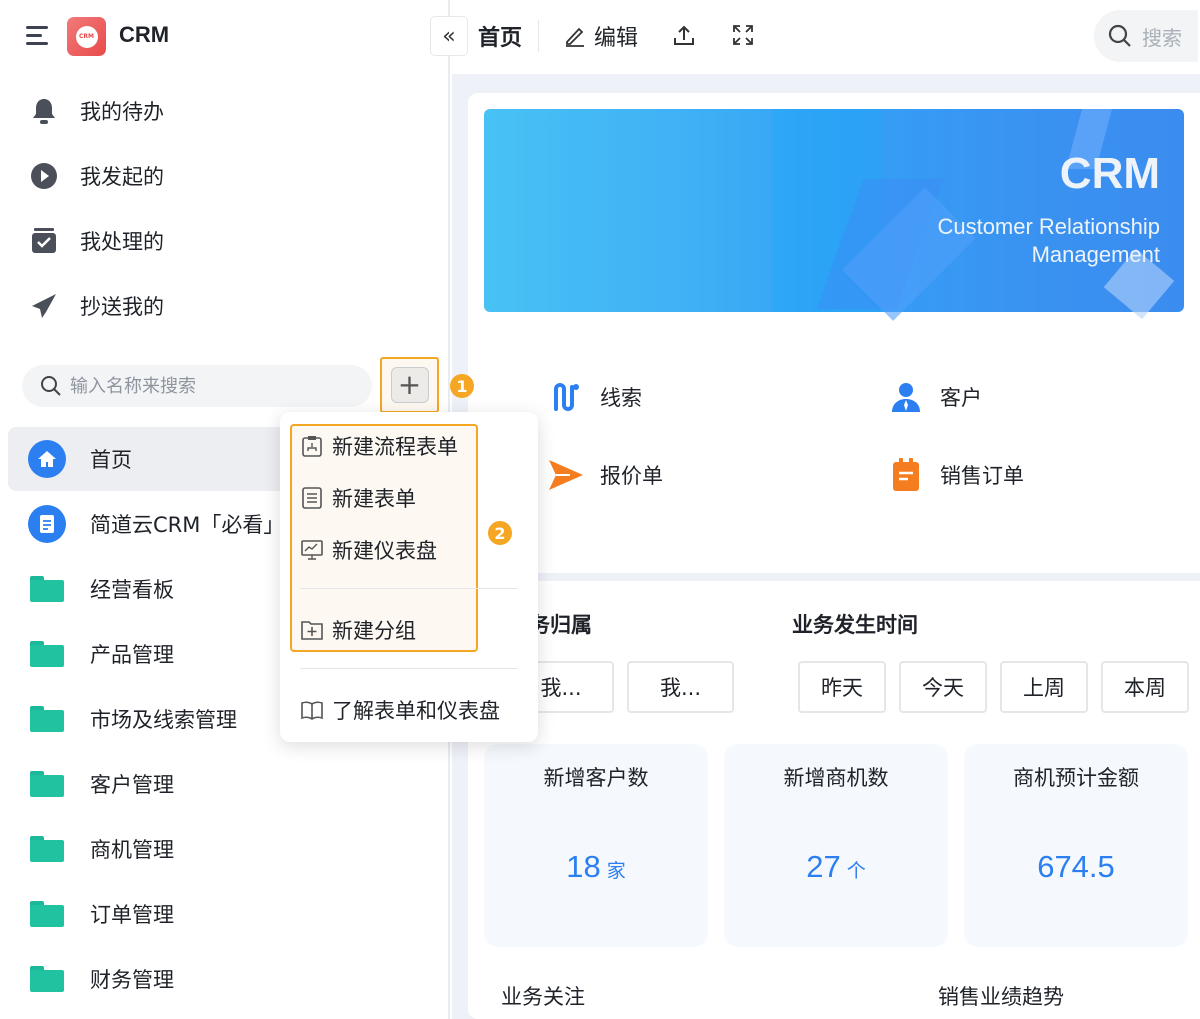  Describe the element at coordinates (538, 36) in the screenshot. I see `divider` at that location.